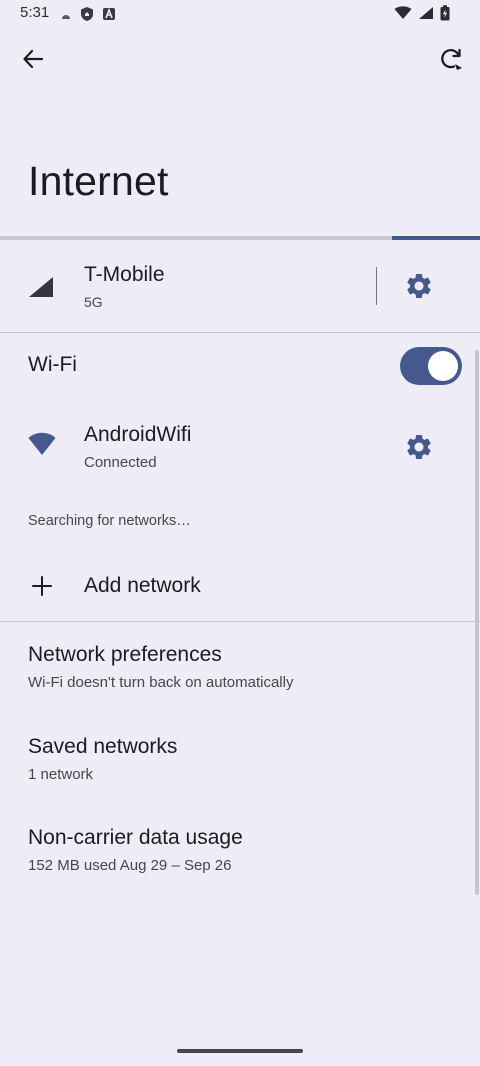 The width and height of the screenshot is (480, 1066). What do you see at coordinates (445, 15) in the screenshot?
I see `battery-charging-icon` at bounding box center [445, 15].